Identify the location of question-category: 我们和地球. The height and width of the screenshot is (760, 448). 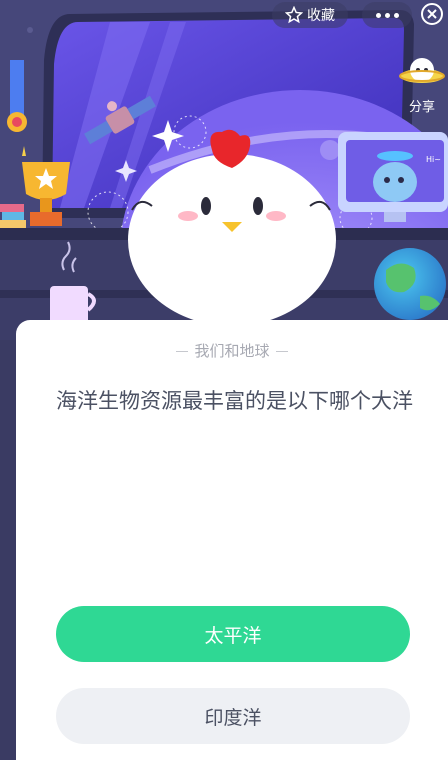
(232, 350).